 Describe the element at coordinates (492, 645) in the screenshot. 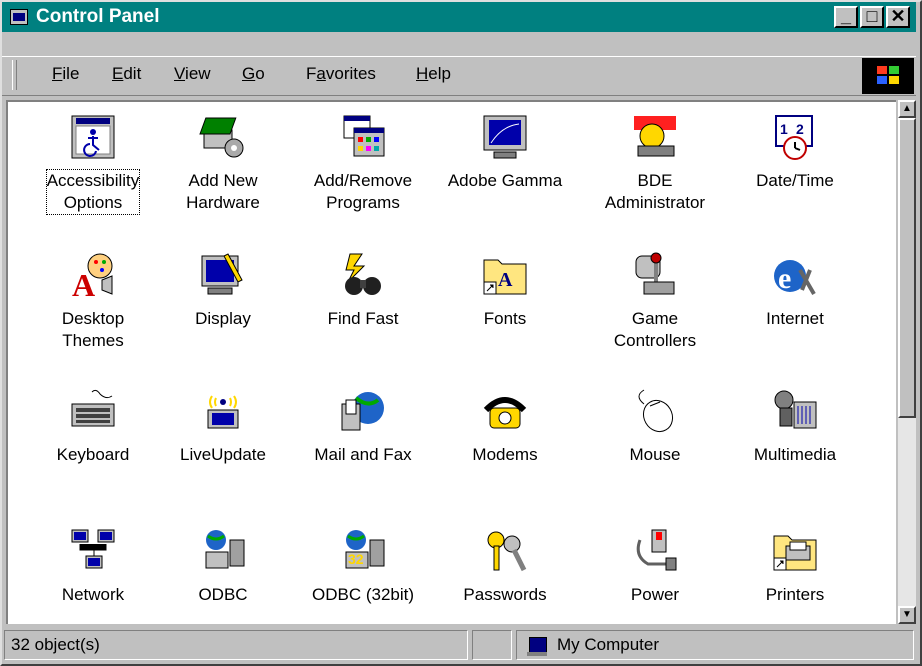

I see `status-spacer` at that location.